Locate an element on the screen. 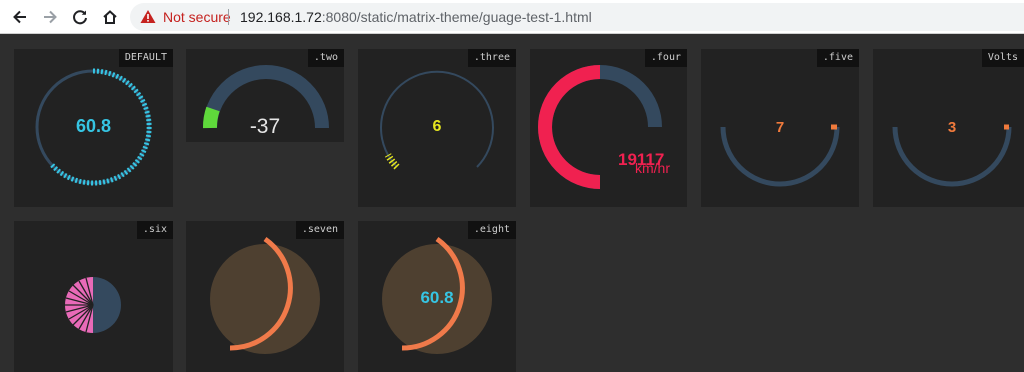  gauge-six-svg is located at coordinates (93, 305).